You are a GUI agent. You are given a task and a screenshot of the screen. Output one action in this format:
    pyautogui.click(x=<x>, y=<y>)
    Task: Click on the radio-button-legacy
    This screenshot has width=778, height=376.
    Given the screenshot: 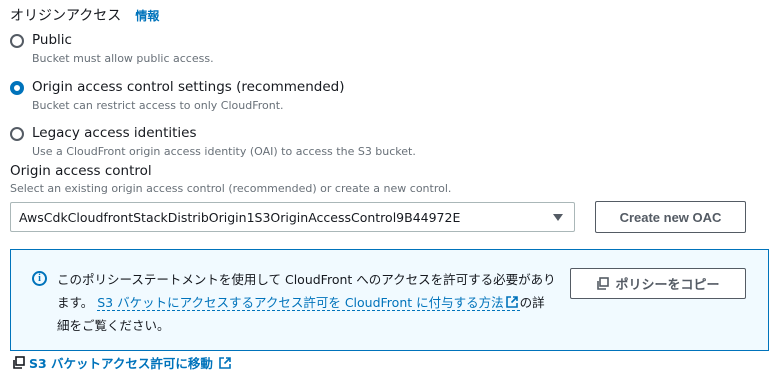 What is the action you would take?
    pyautogui.click(x=17, y=134)
    